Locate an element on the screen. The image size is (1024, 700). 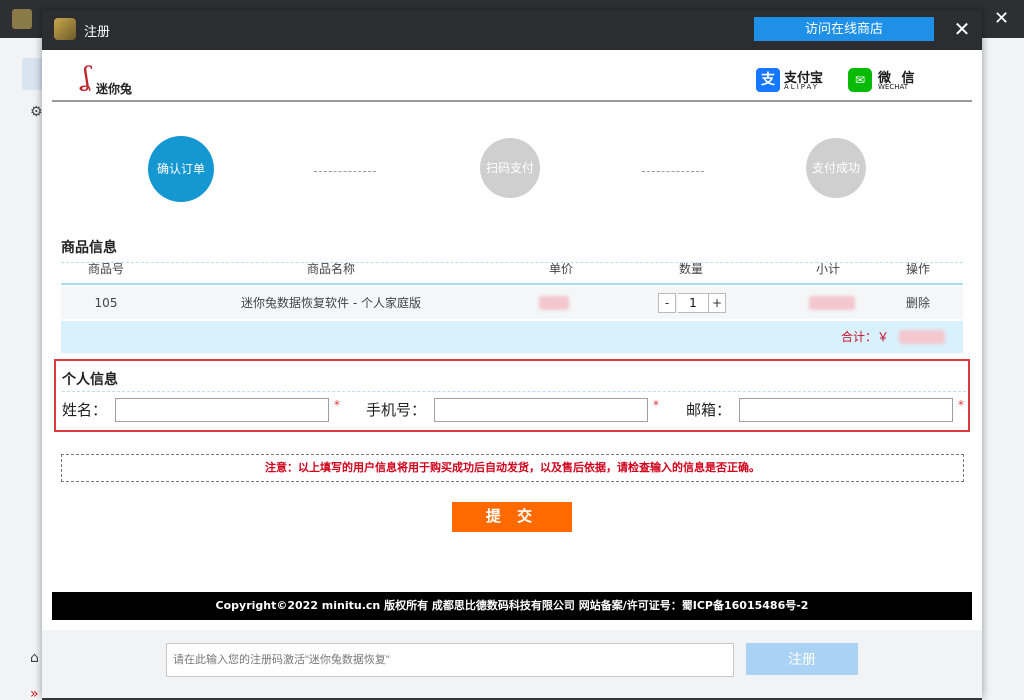
home-icon: ⌂ is located at coordinates (34, 658).